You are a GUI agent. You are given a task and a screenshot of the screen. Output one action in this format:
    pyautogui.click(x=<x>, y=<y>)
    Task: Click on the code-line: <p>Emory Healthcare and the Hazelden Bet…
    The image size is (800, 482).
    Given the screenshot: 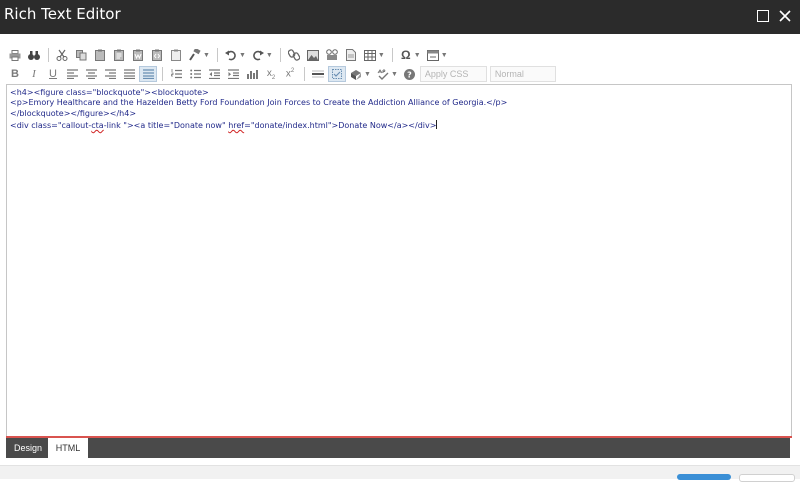 What is the action you would take?
    pyautogui.click(x=259, y=102)
    